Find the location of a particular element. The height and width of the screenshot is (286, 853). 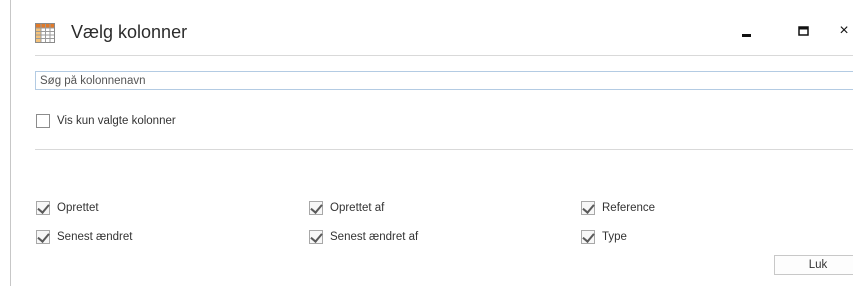

column-option-senest-aendret: Senest ændret is located at coordinates (84, 237).